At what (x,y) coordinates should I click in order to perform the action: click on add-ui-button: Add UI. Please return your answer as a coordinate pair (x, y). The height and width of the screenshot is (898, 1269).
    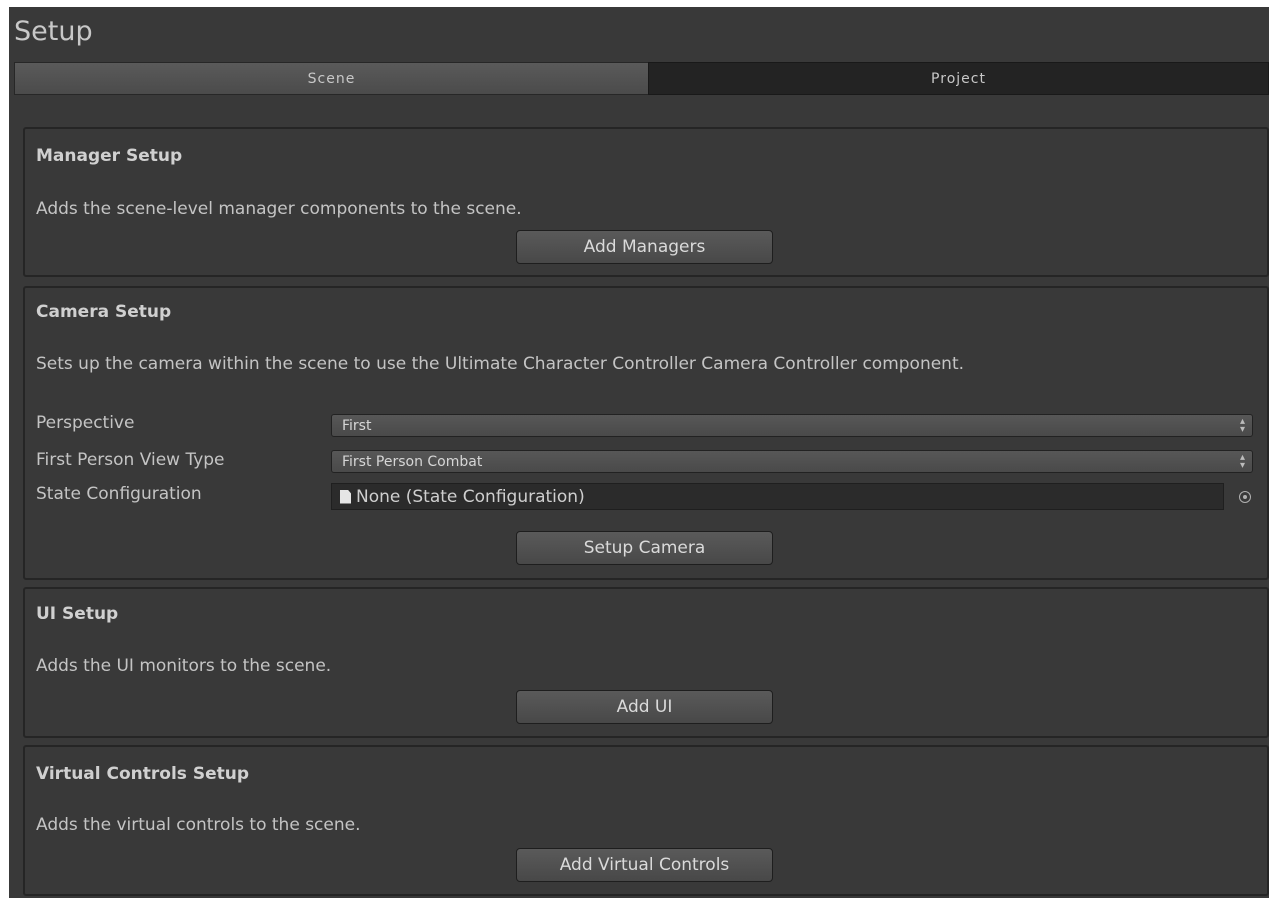
    Looking at the image, I should click on (644, 707).